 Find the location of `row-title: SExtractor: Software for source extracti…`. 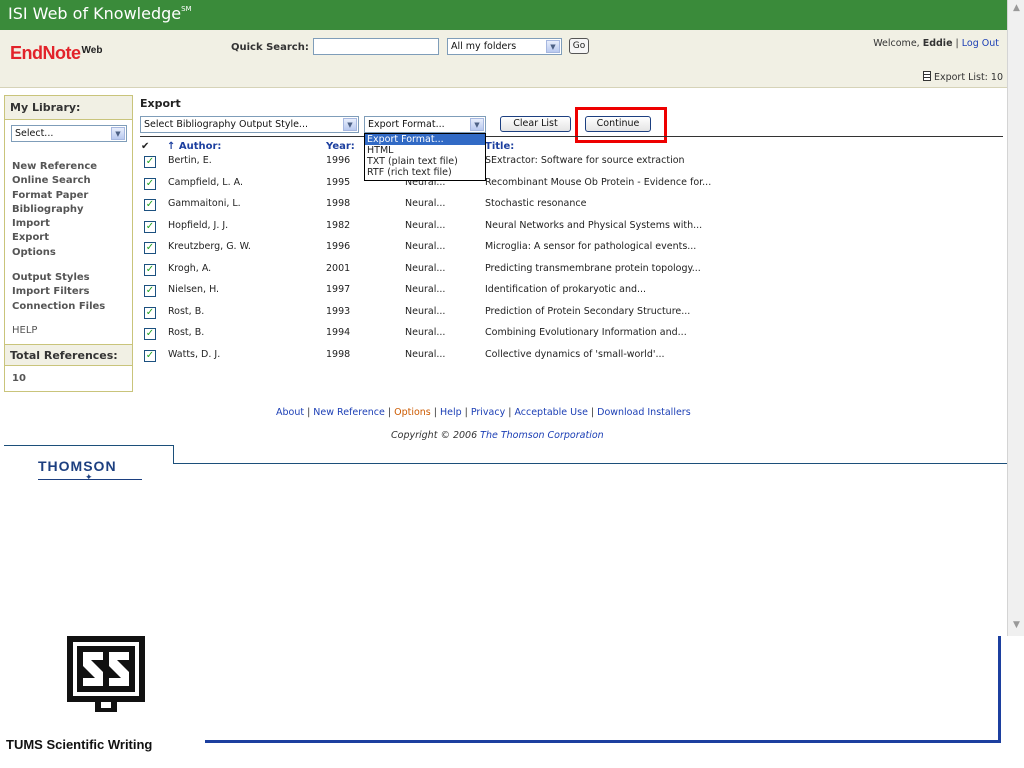

row-title: SExtractor: Software for source extracti… is located at coordinates (585, 160).